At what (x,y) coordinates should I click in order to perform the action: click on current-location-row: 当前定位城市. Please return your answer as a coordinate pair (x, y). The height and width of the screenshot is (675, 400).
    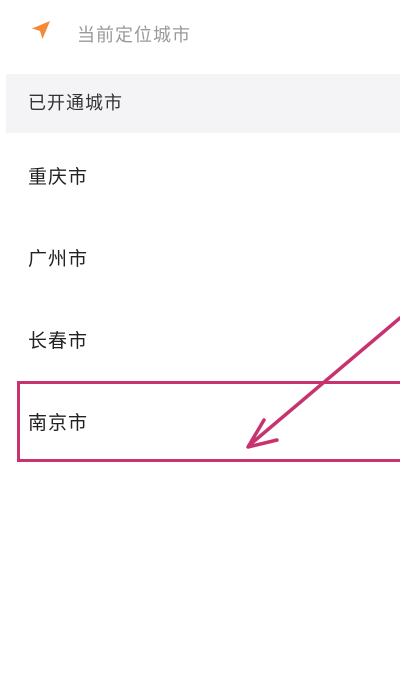
    Looking at the image, I should click on (200, 37).